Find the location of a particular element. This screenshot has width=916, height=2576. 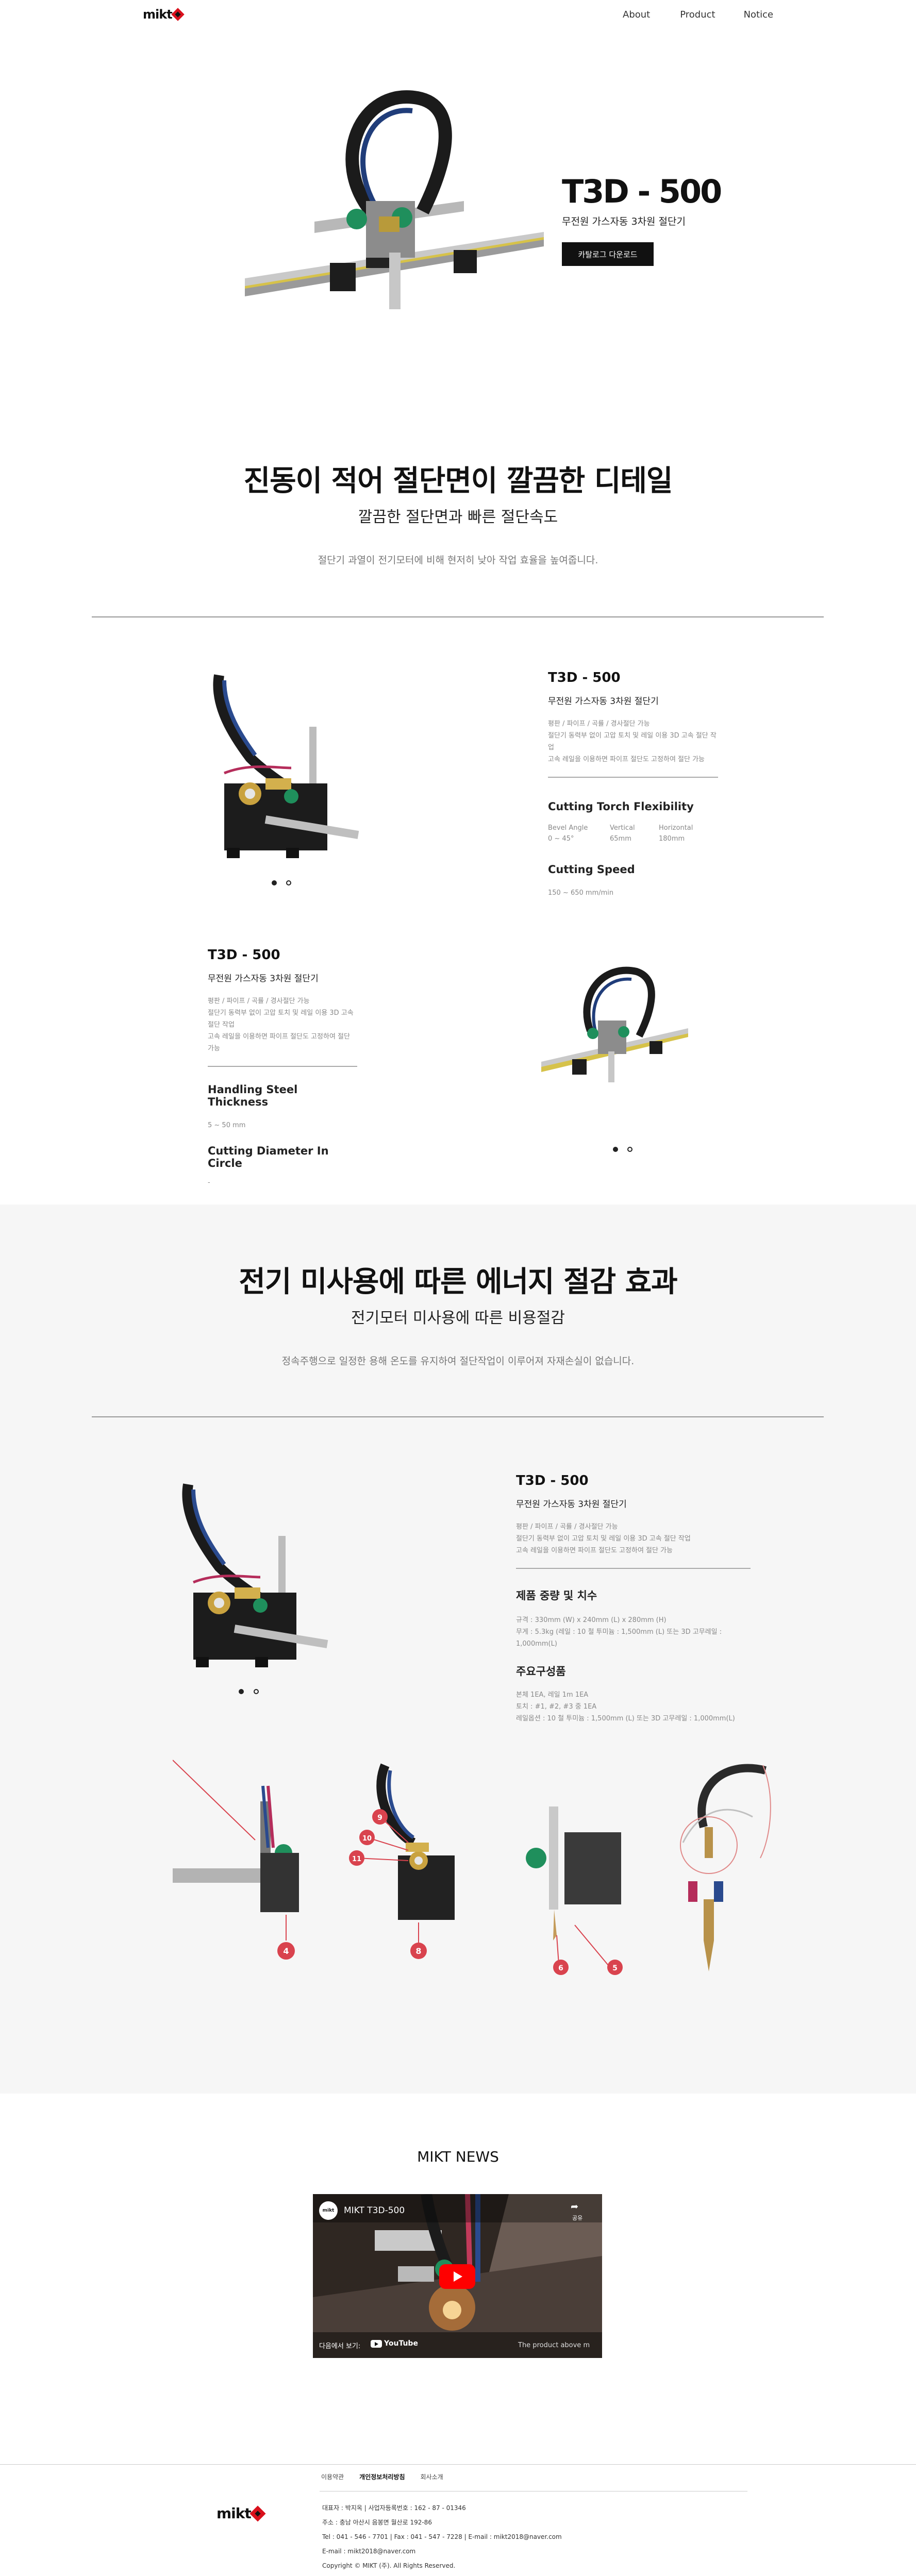

flex-label: Bevel Angle is located at coordinates (568, 828).